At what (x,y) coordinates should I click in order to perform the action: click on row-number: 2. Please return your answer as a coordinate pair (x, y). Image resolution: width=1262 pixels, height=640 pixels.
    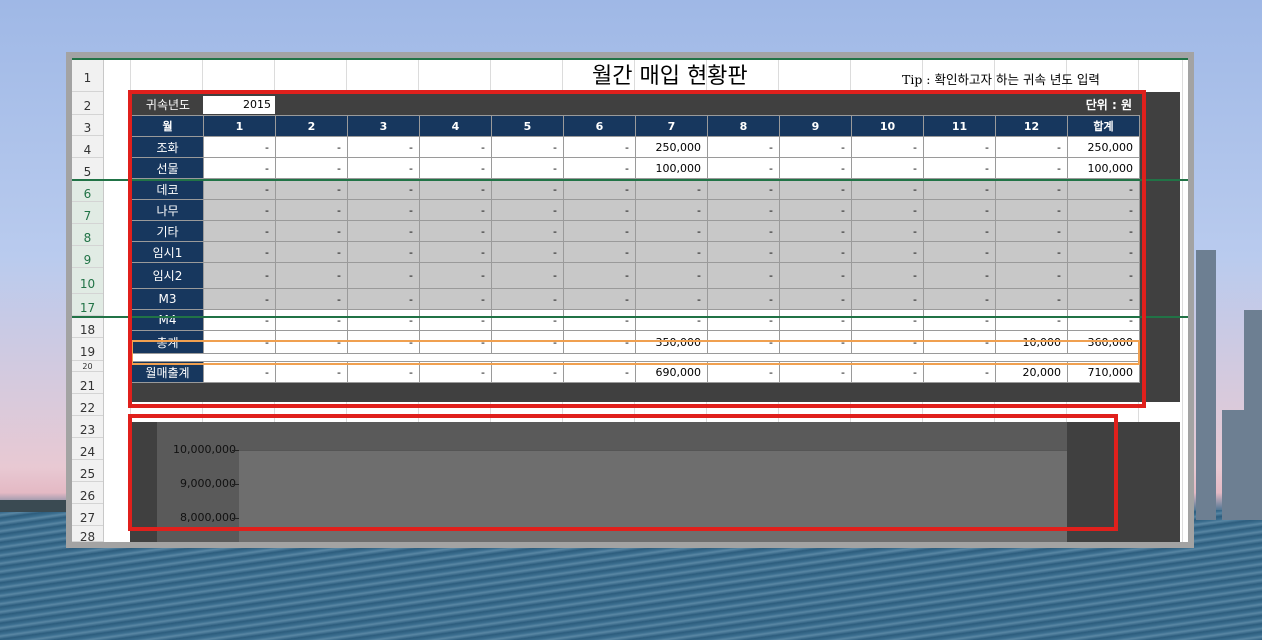
    Looking at the image, I should click on (87, 103).